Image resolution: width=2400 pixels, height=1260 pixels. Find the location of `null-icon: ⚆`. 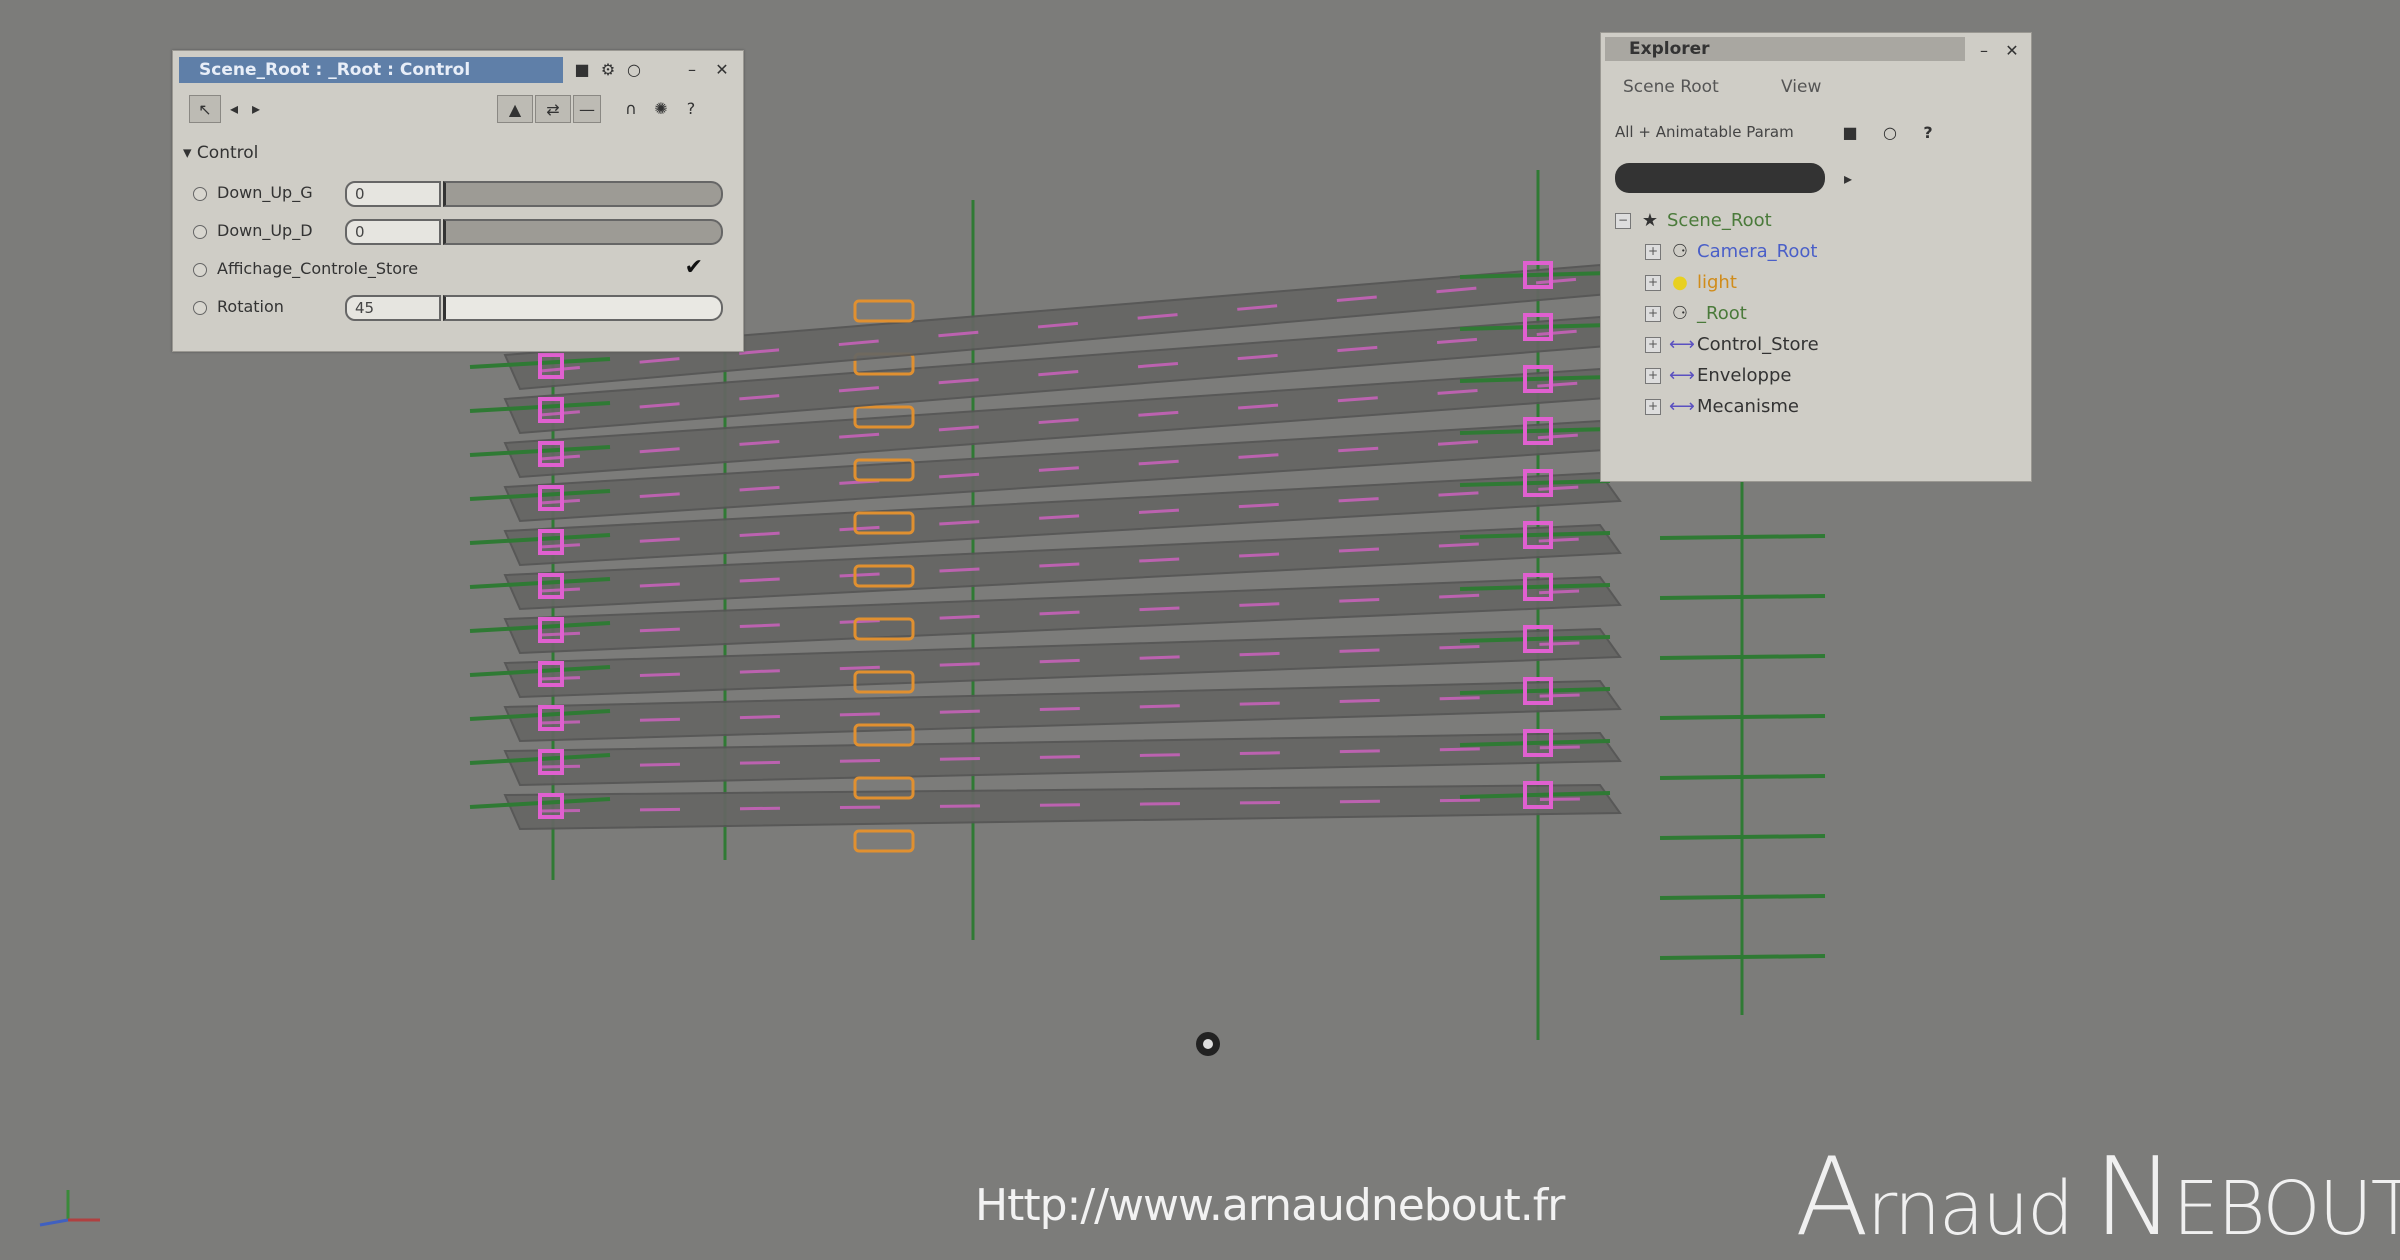

null-icon: ⚆ is located at coordinates (1680, 313).